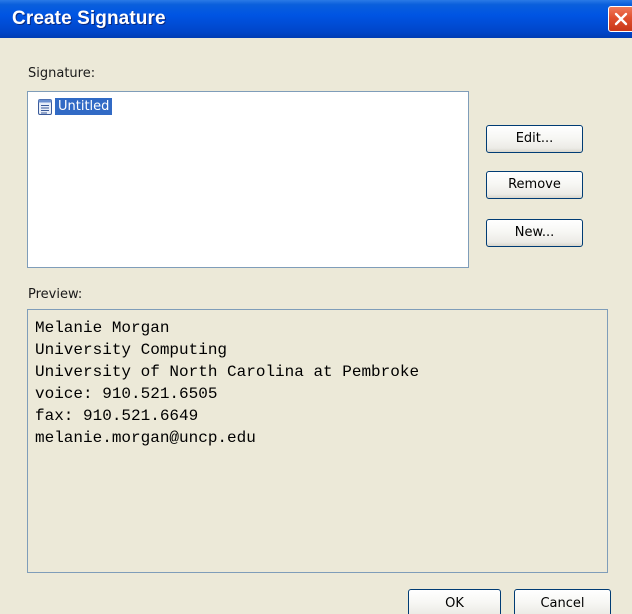 The width and height of the screenshot is (632, 614). I want to click on ok-button: OK, so click(454, 601).